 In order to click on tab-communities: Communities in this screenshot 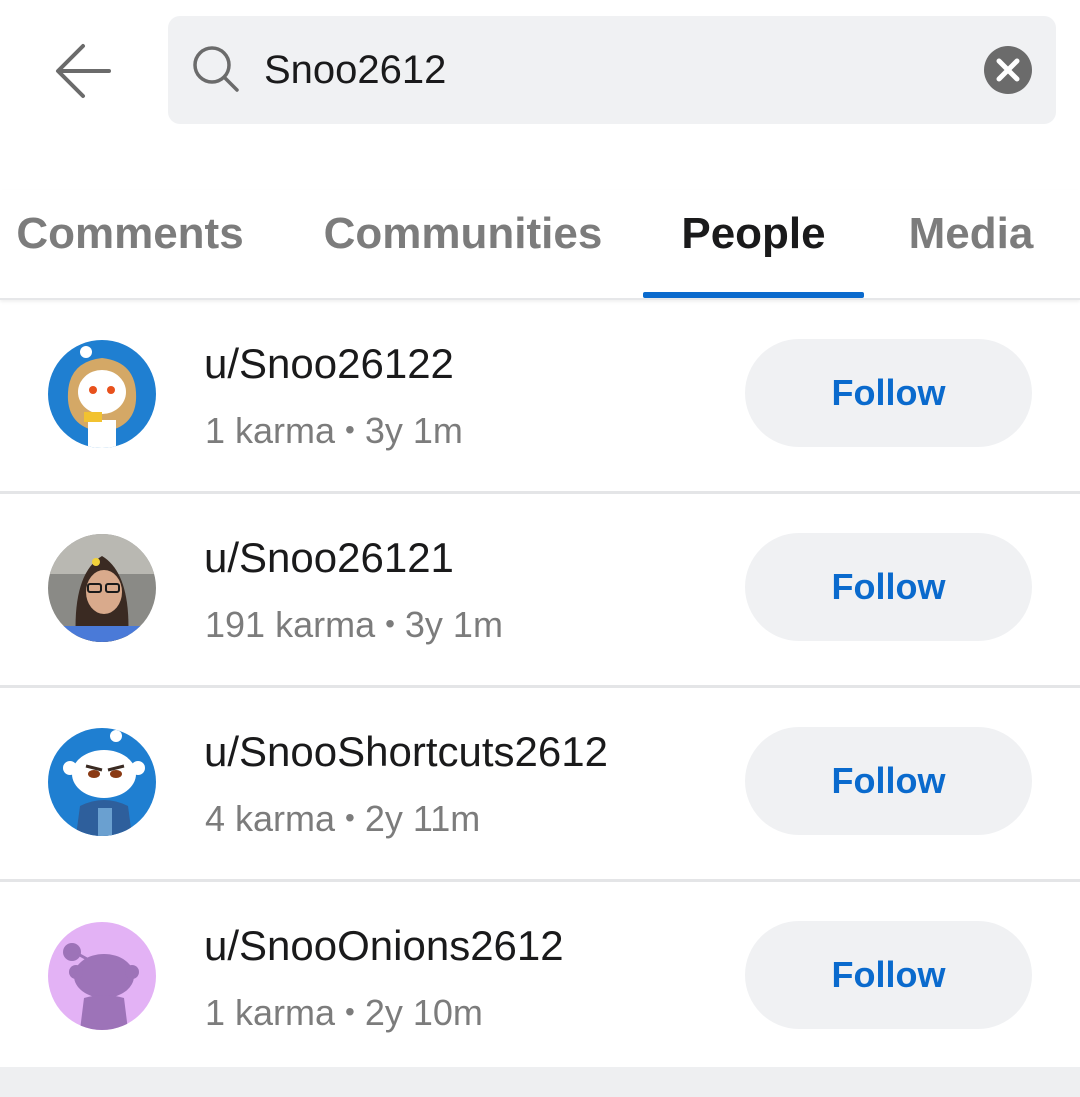, I will do `click(463, 243)`.